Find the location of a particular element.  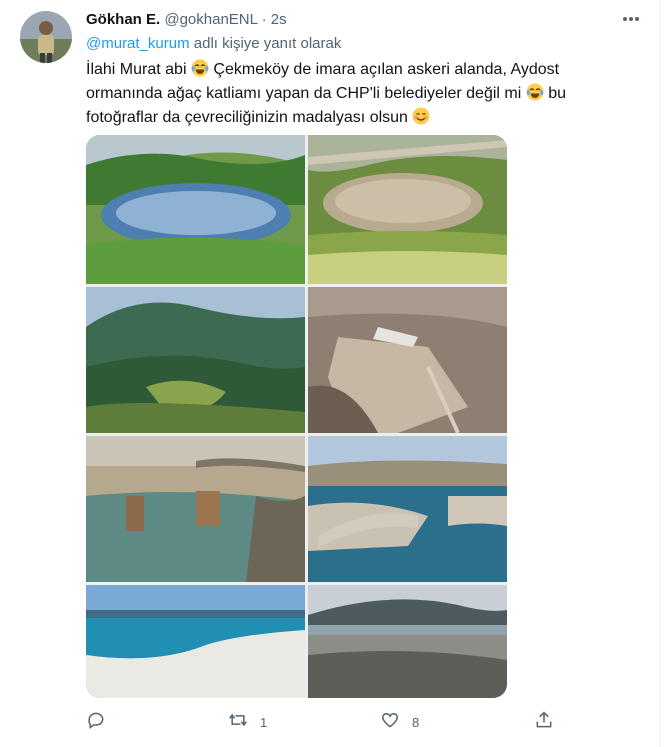

handle: @gokhanENL is located at coordinates (210, 19).